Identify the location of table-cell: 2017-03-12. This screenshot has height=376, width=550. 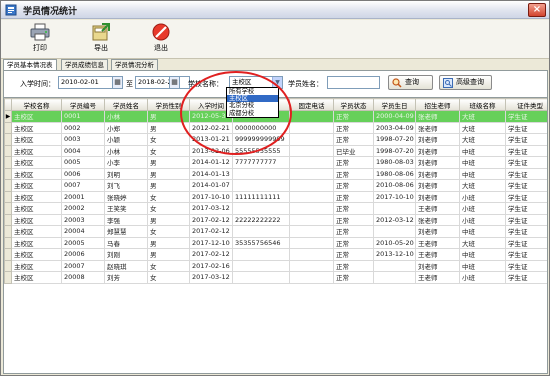
(211, 277).